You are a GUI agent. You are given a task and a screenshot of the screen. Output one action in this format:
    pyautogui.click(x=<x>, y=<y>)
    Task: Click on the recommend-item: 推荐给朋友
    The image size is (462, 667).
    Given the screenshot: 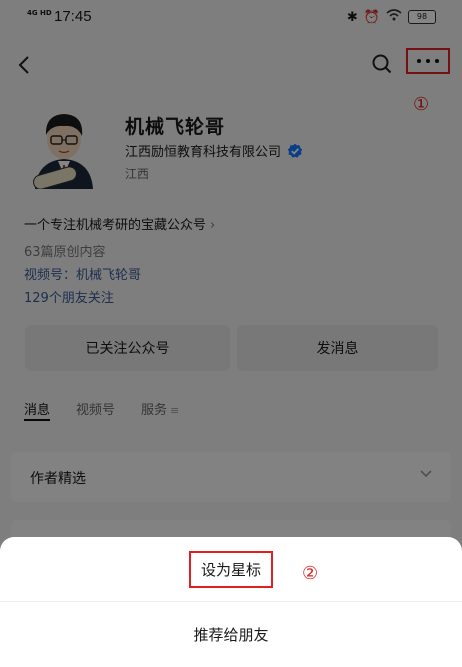 What is the action you would take?
    pyautogui.click(x=231, y=633)
    